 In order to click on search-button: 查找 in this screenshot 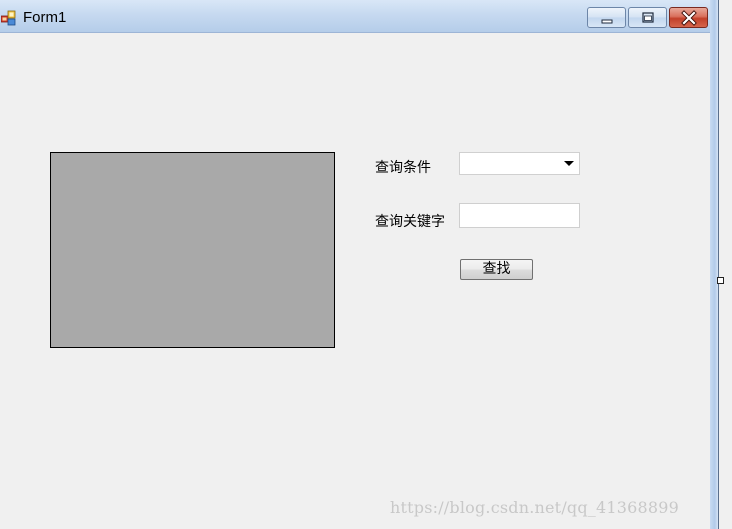, I will do `click(496, 269)`.